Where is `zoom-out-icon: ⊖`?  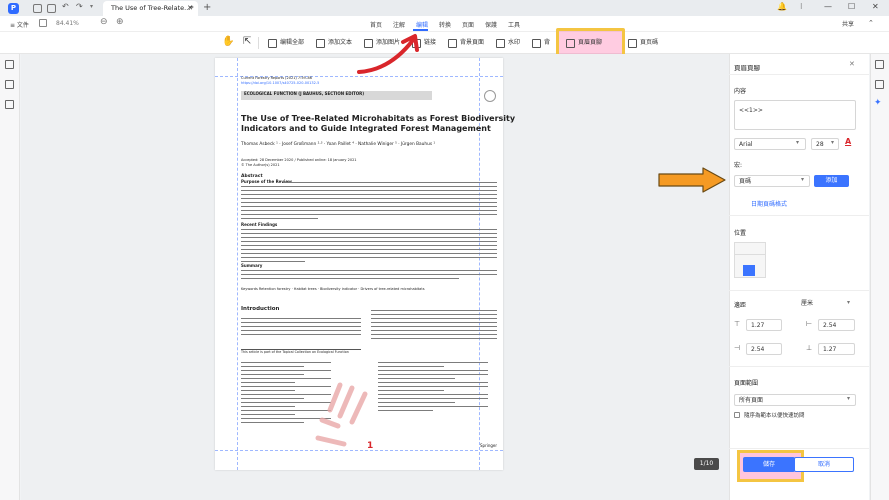 zoom-out-icon: ⊖ is located at coordinates (104, 22).